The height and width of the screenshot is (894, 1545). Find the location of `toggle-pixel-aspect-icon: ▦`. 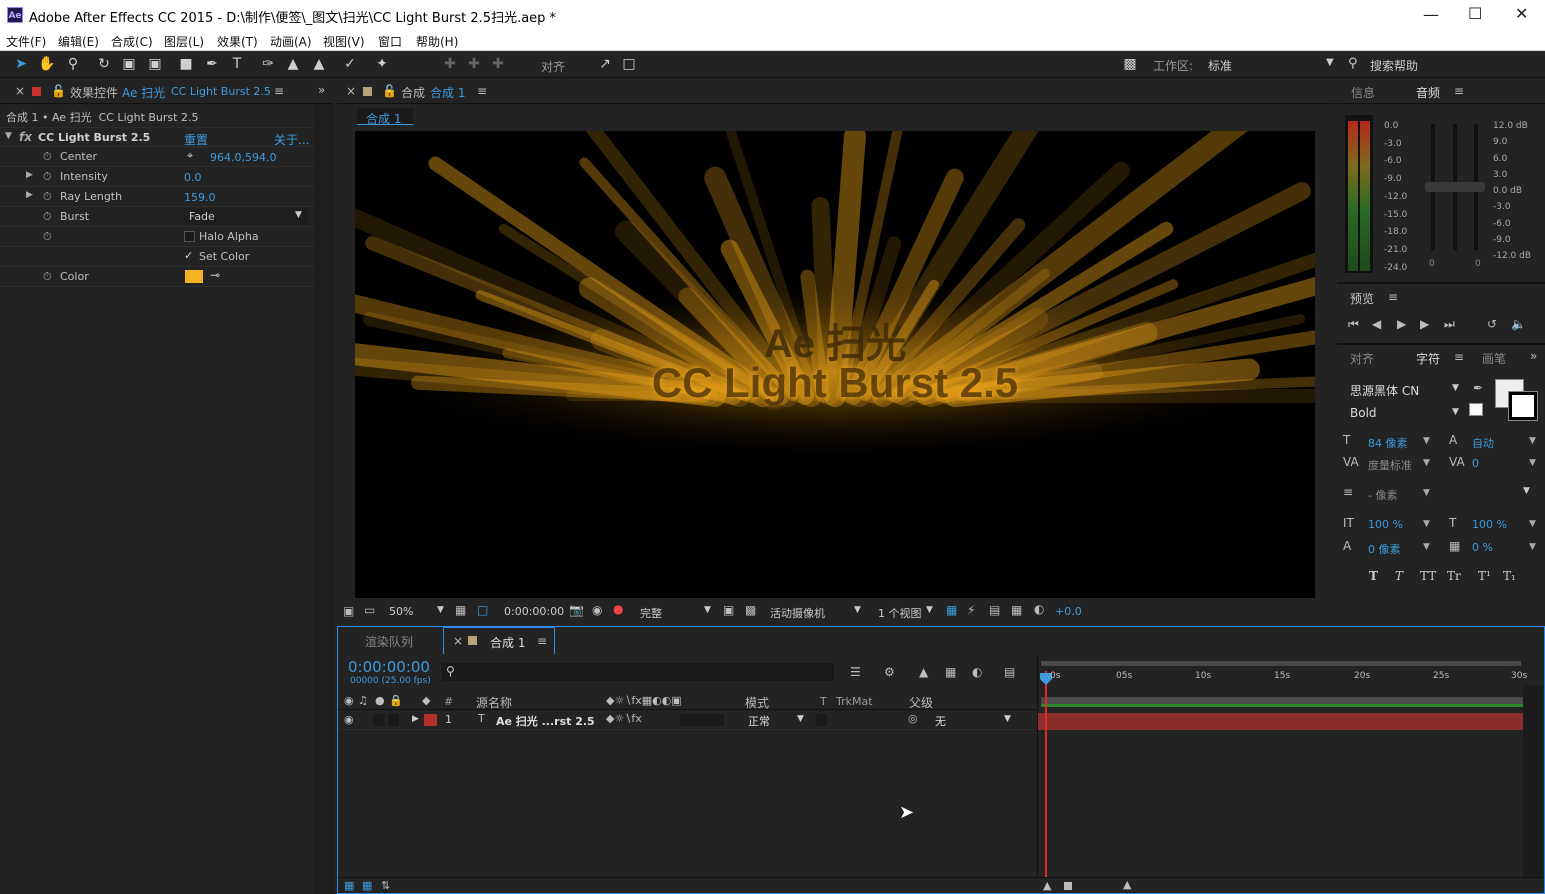

toggle-pixel-aspect-icon: ▦ is located at coordinates (951, 610).